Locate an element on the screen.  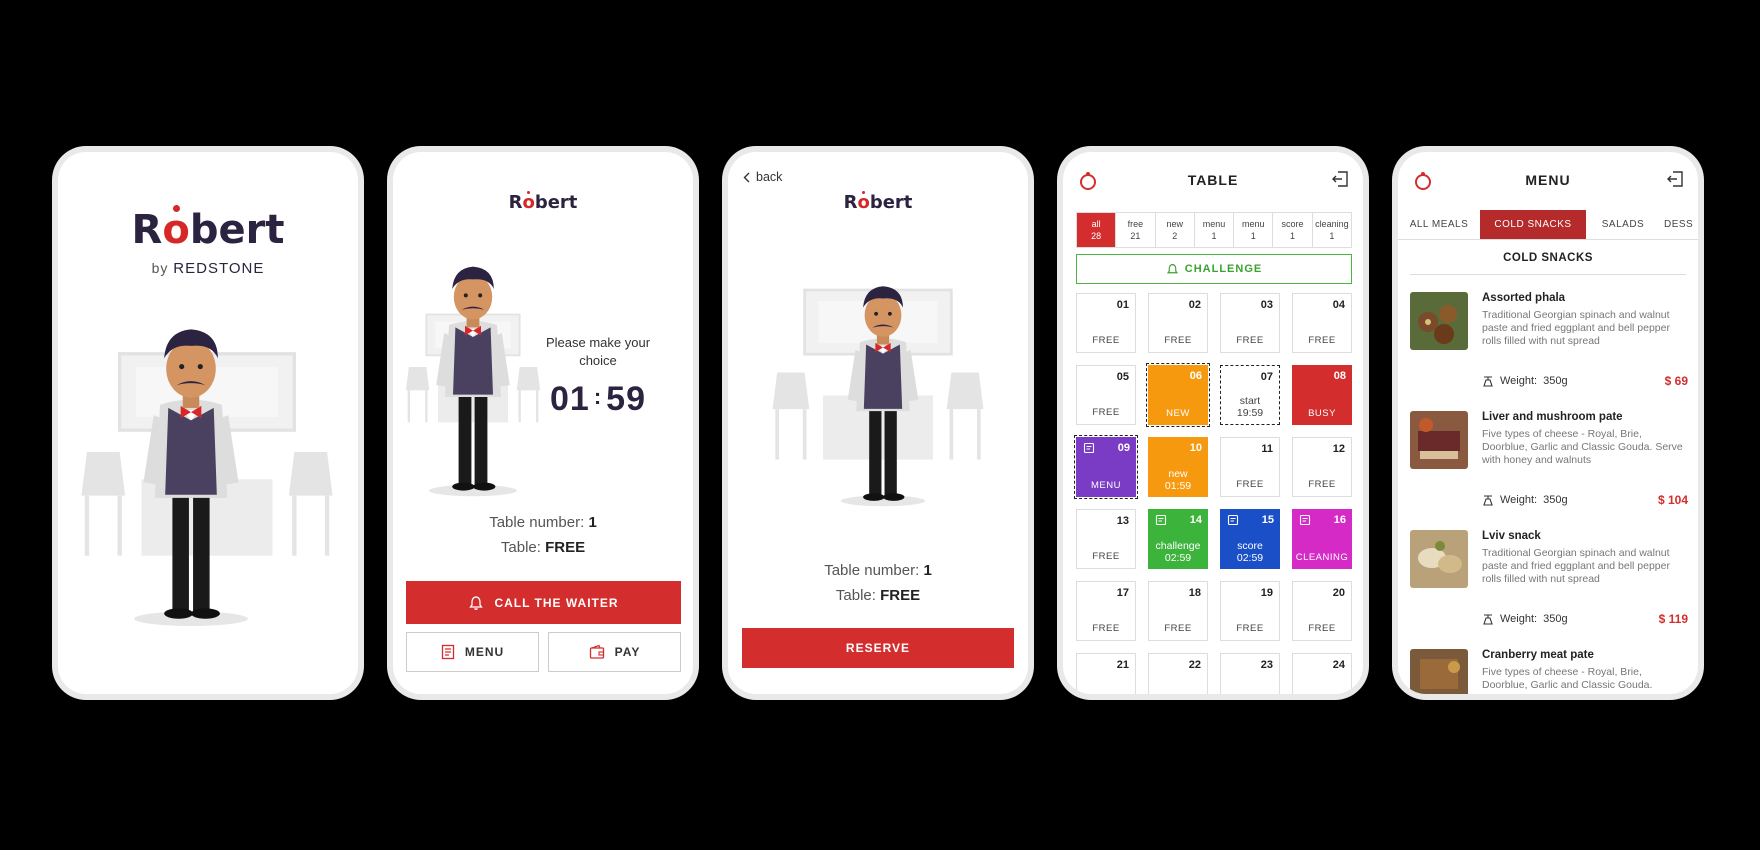
table-cell: 10 new 01:59 is located at coordinates (1178, 467).